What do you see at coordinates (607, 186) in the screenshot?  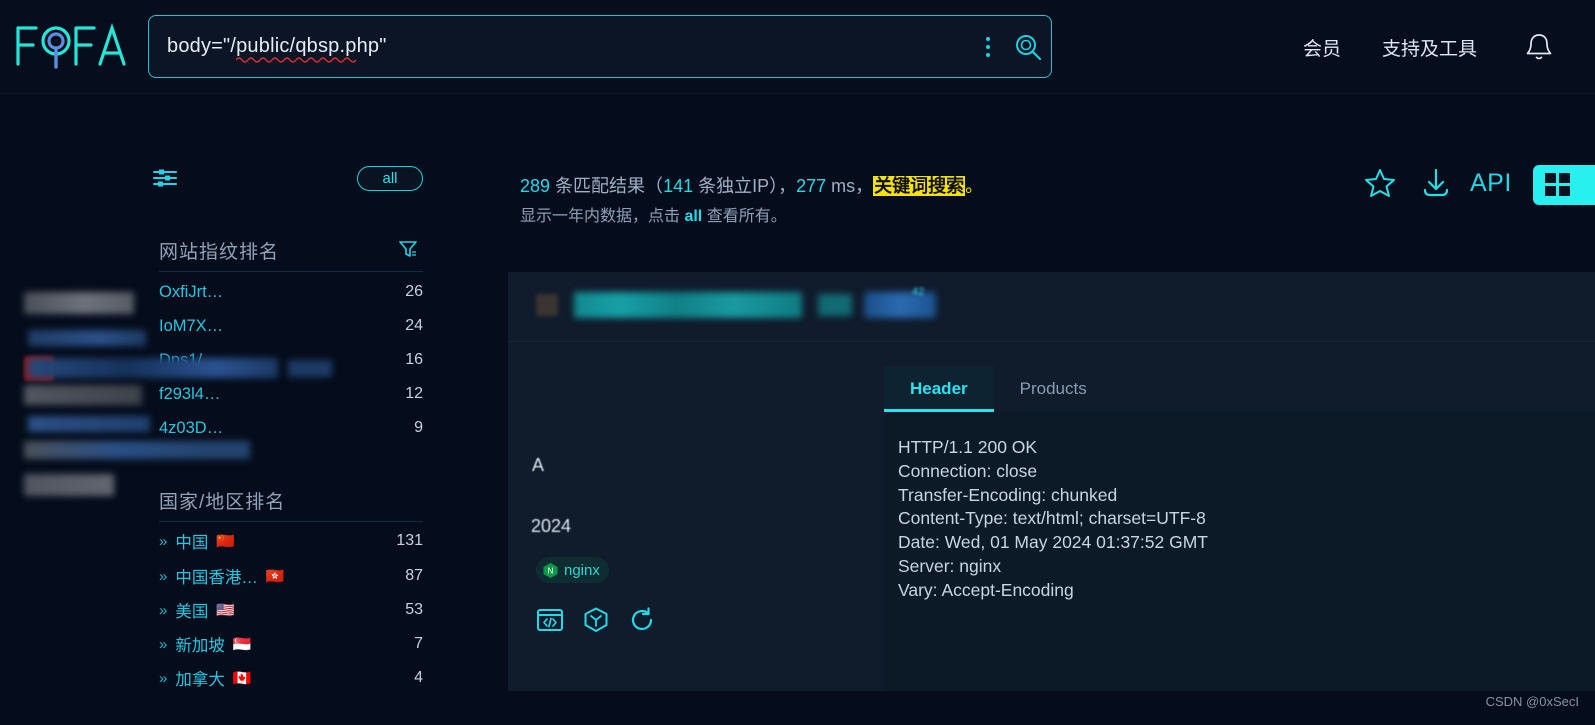 I see `match-label-a: 条匹配结果（` at bounding box center [607, 186].